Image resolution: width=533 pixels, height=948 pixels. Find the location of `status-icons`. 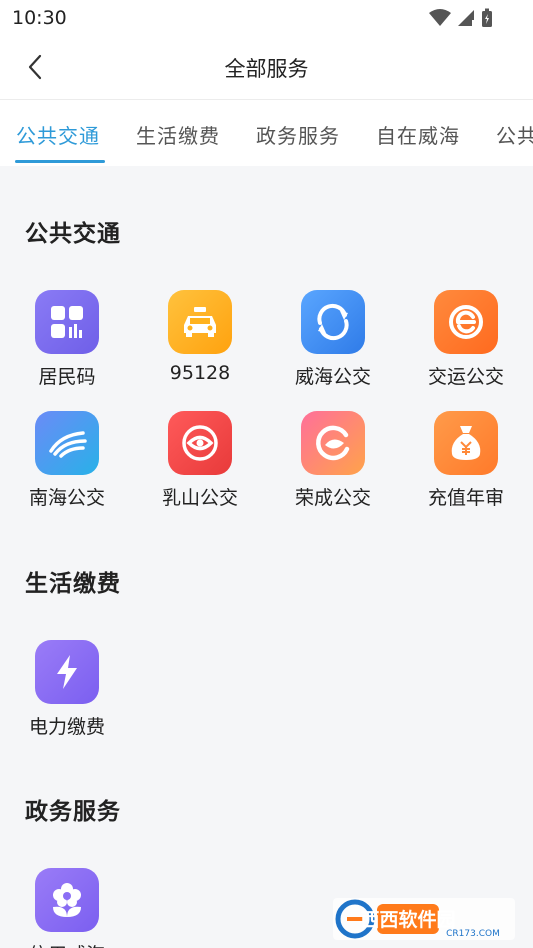

status-icons is located at coordinates (461, 18).